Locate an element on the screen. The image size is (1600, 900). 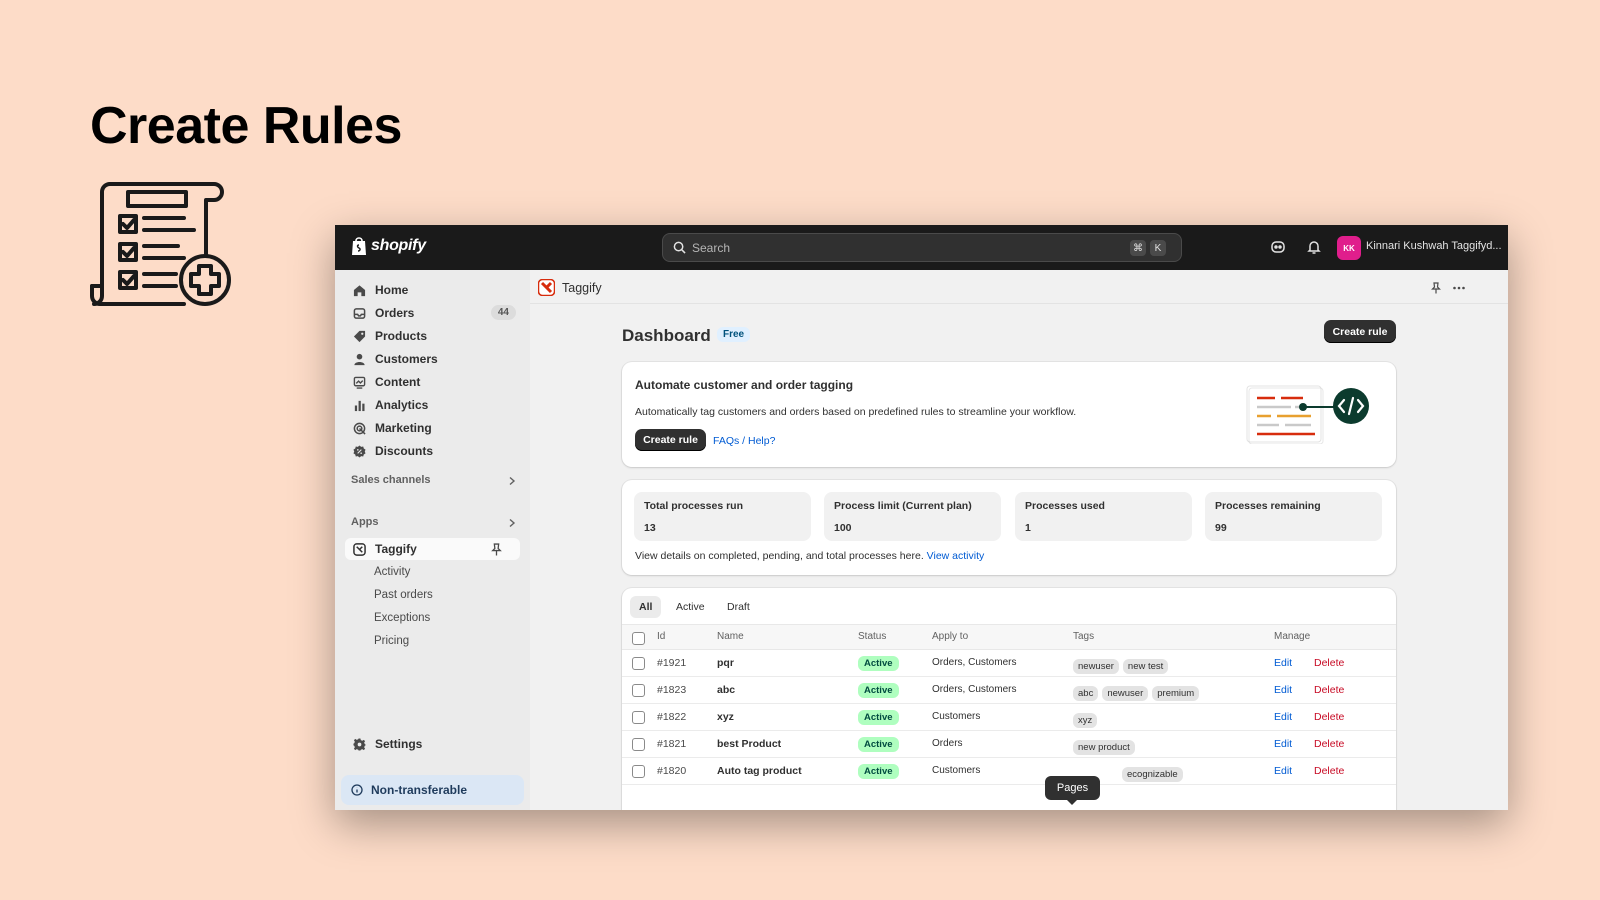
sidebar-item-taggify: Taggify is located at coordinates (432, 549).